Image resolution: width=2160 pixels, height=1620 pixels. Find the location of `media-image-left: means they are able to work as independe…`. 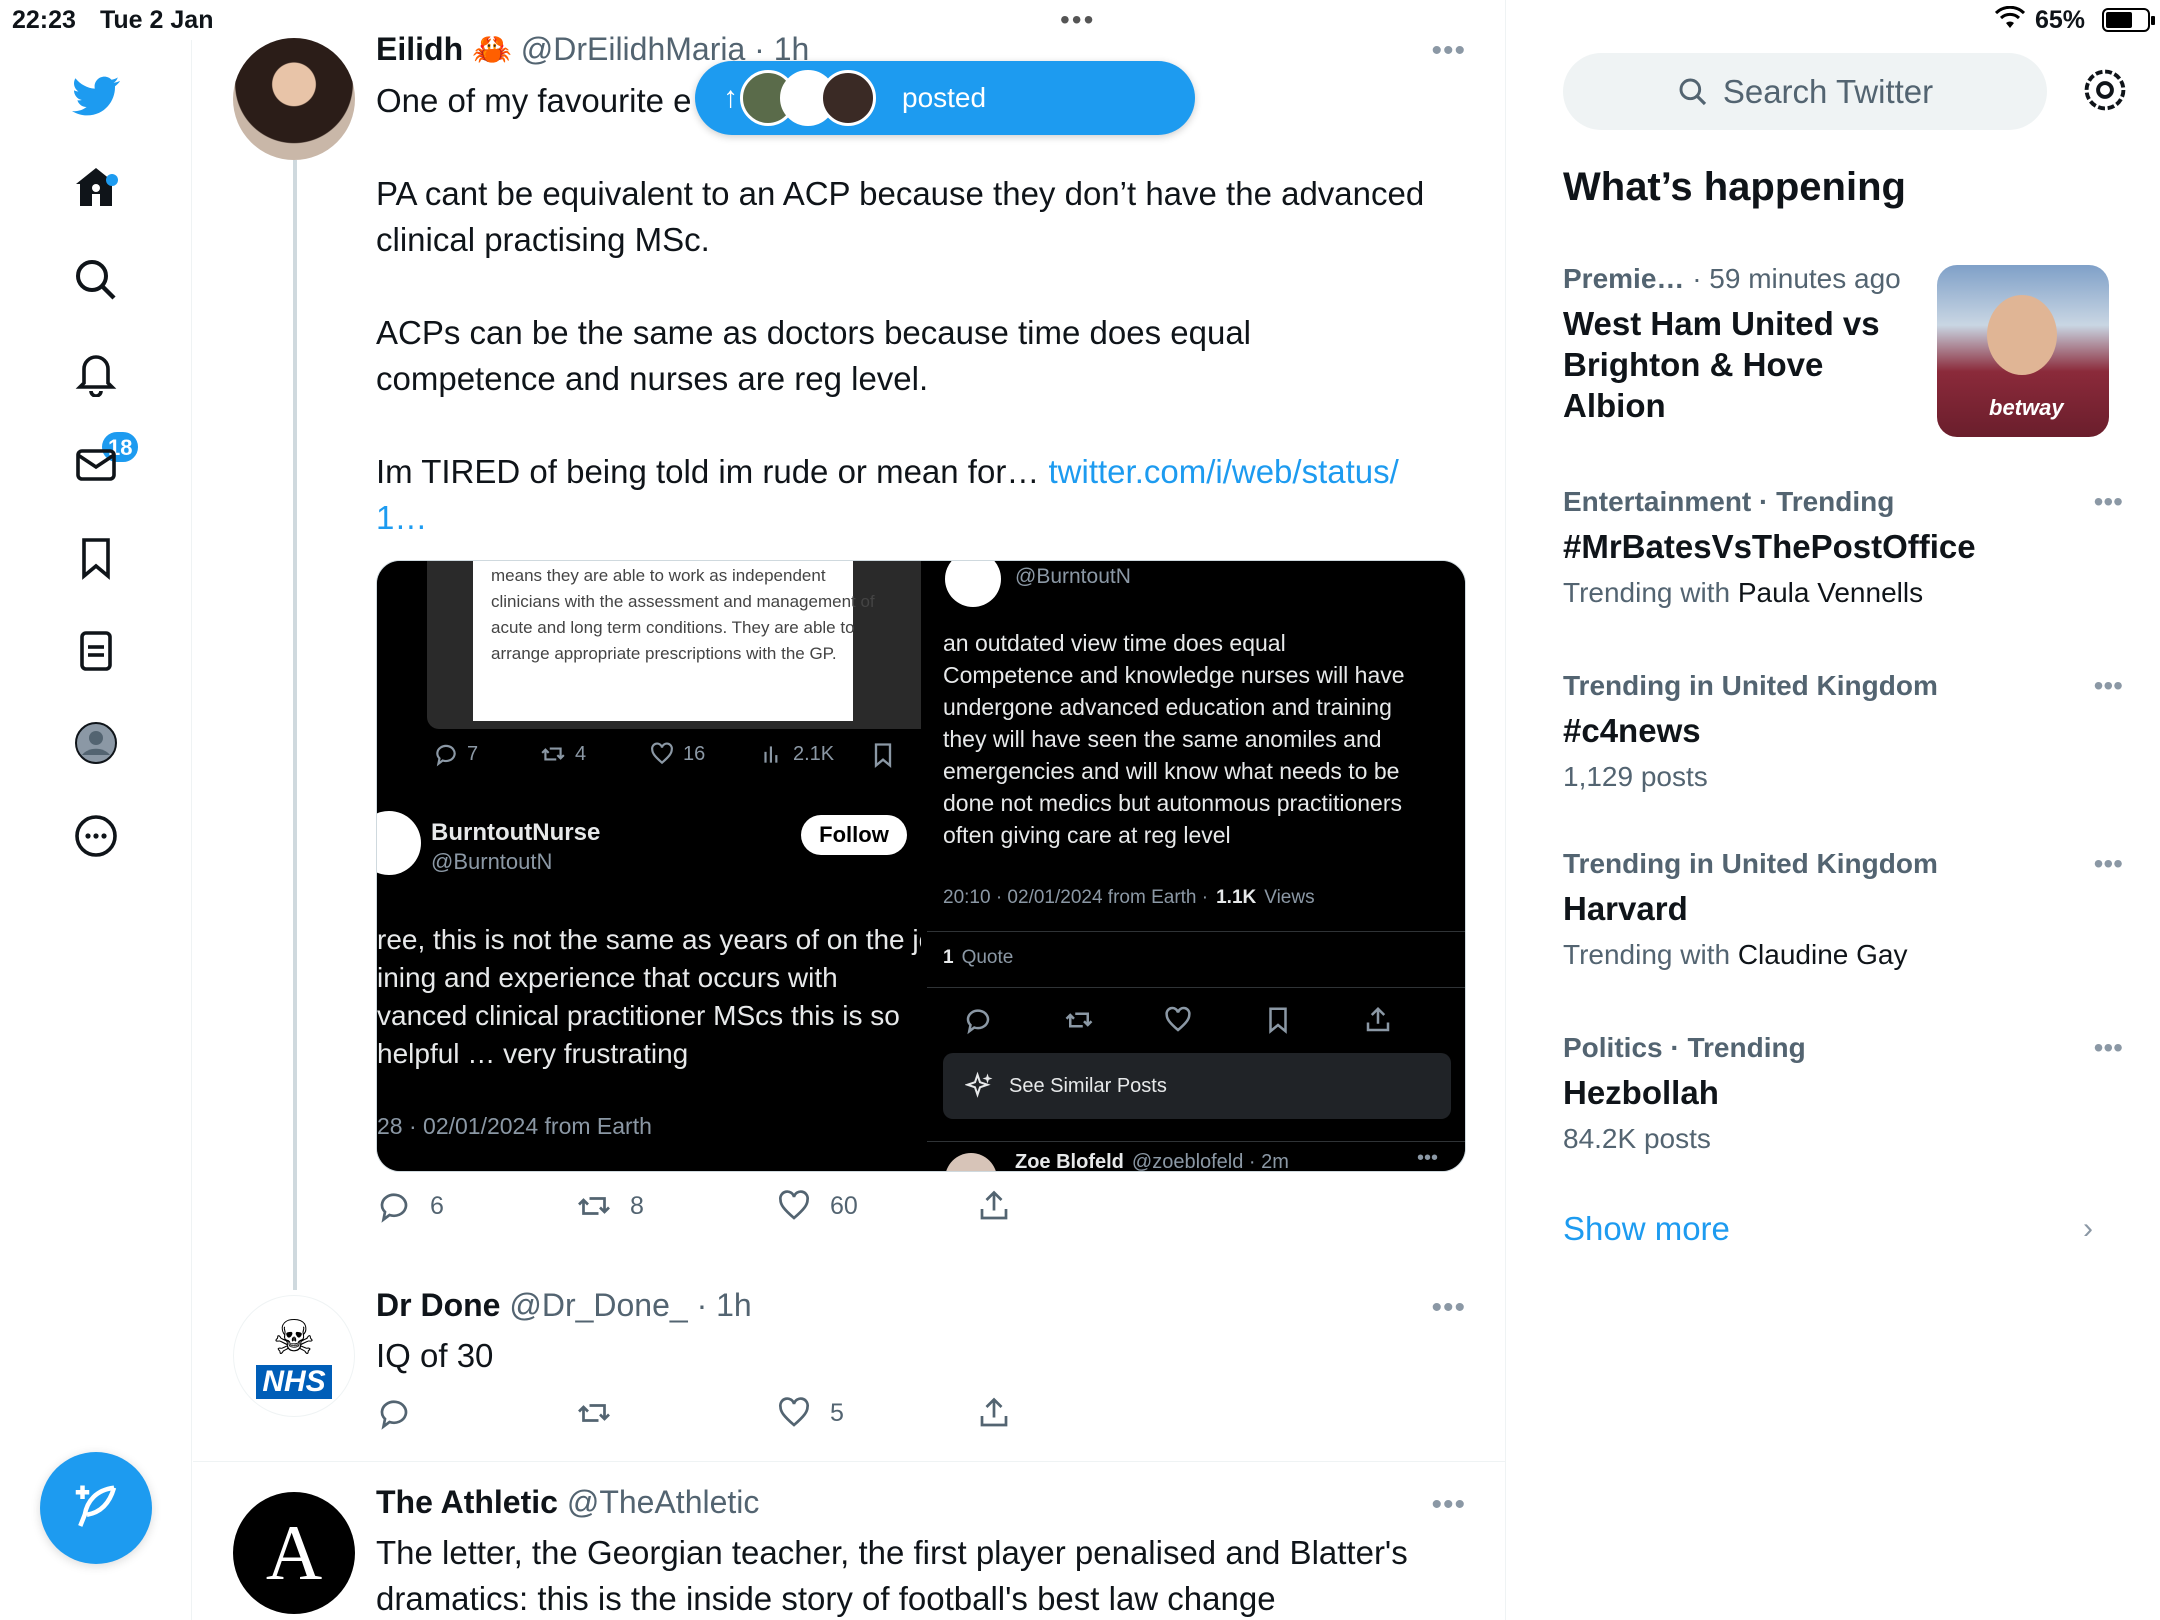

media-image-left: means they are able to work as independe… is located at coordinates (649, 866).